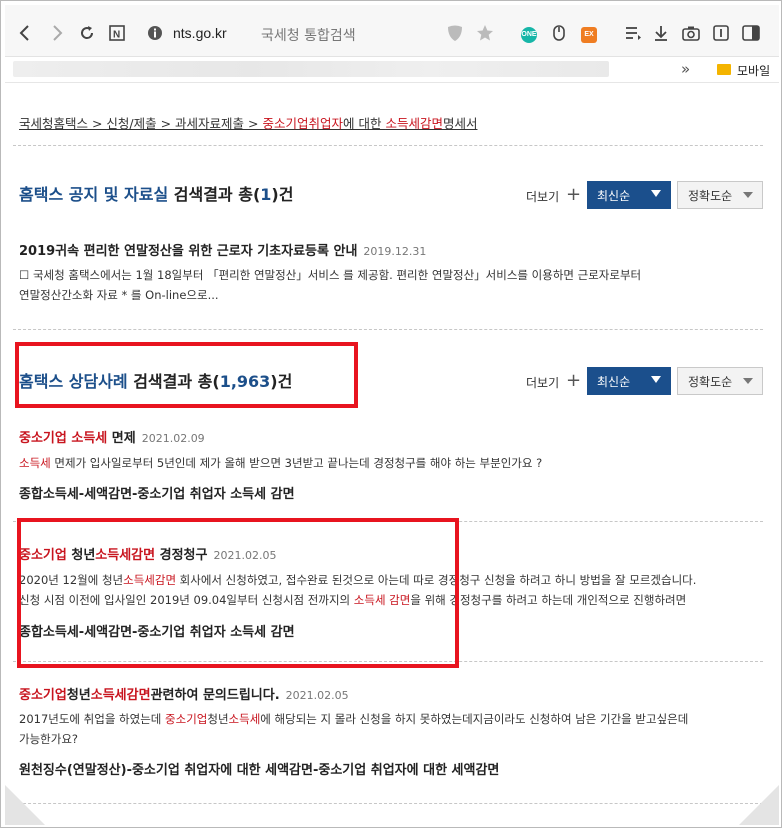  What do you see at coordinates (121, 438) in the screenshot?
I see `item-title-text: 면제` at bounding box center [121, 438].